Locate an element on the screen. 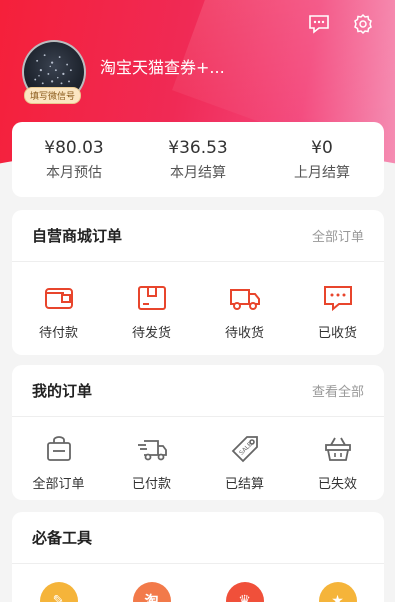 Image resolution: width=395 pixels, height=602 pixels. sale-tag-icon: SALE is located at coordinates (245, 449).